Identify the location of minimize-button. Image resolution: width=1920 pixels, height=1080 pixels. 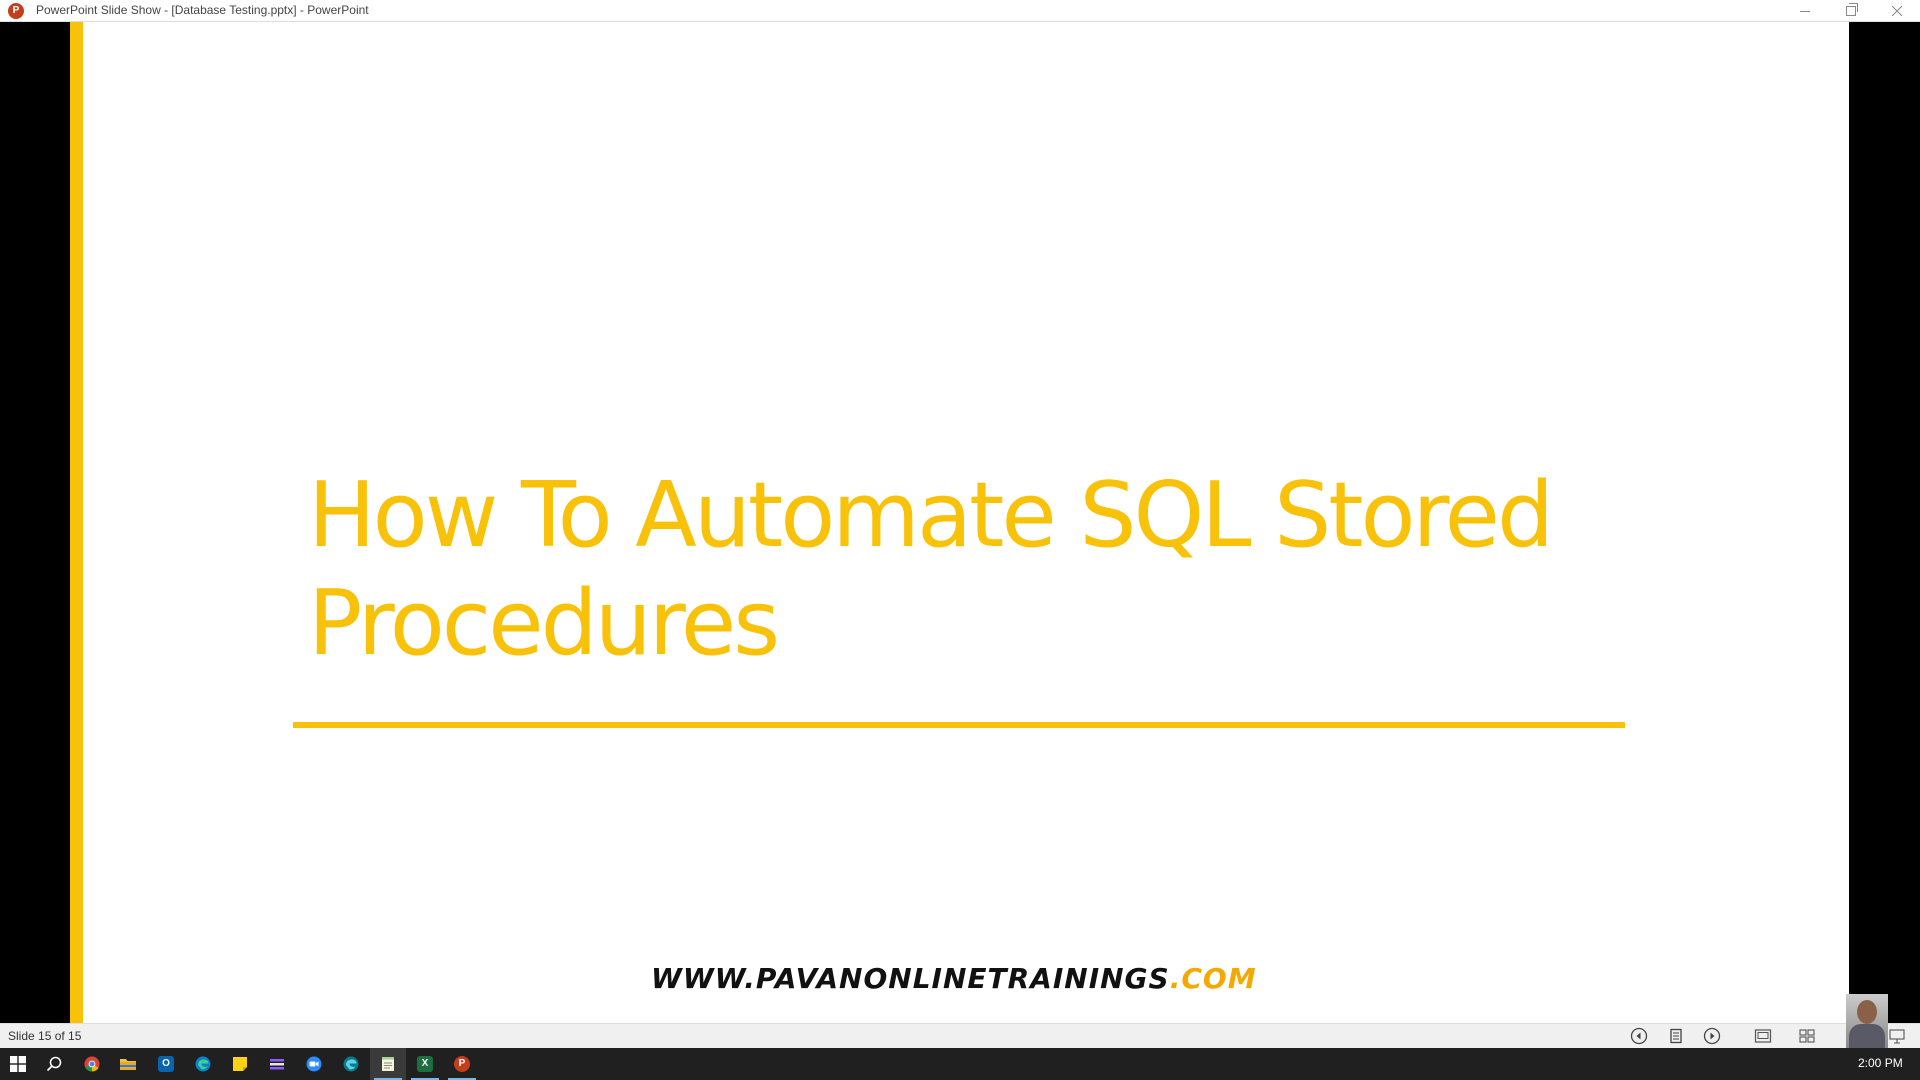
(1805, 11).